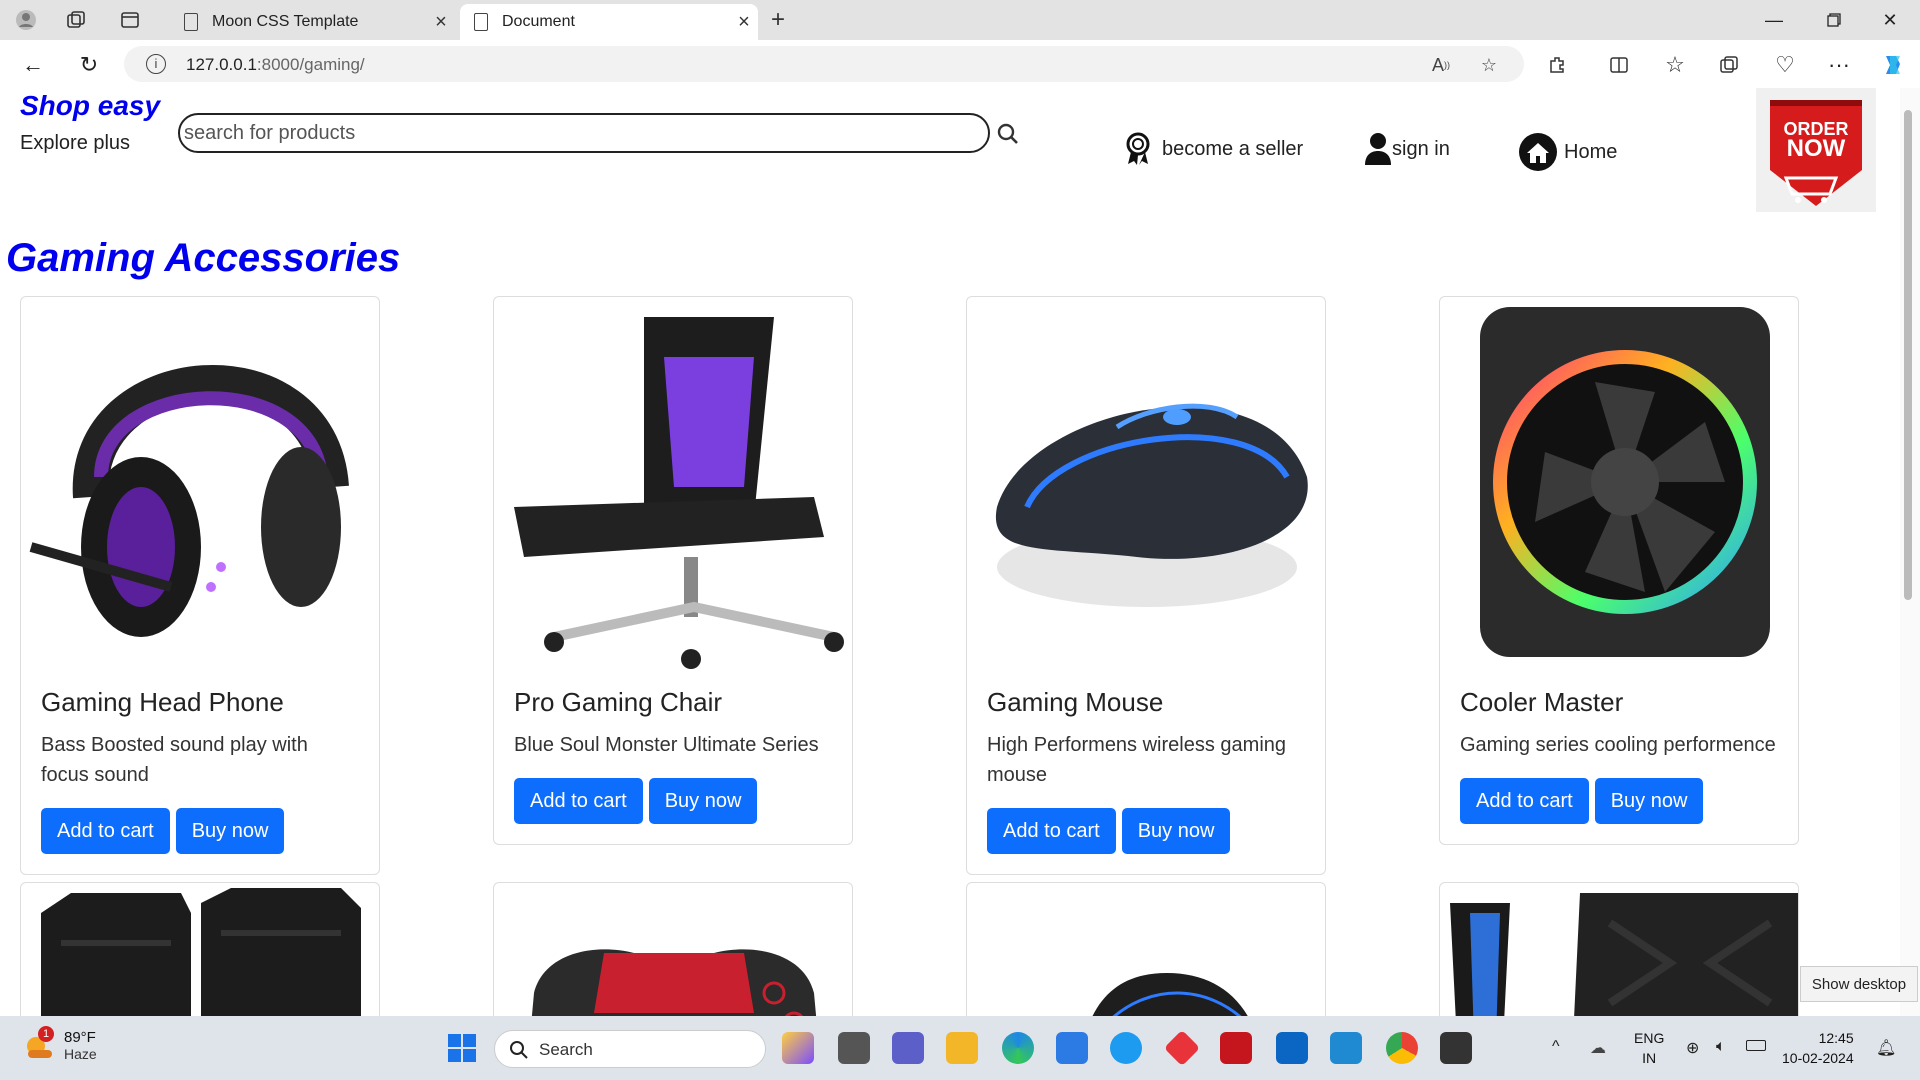 This screenshot has height=1080, width=1920. I want to click on headphone-image, so click(200, 487).